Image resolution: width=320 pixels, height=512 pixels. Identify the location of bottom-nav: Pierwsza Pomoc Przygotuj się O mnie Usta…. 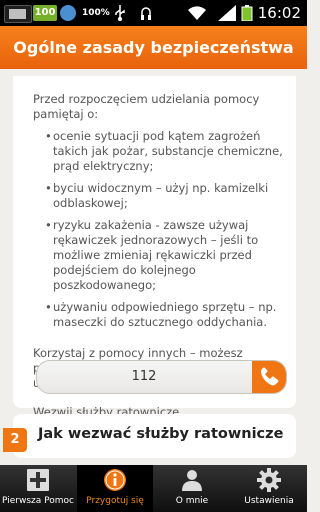
(153, 488).